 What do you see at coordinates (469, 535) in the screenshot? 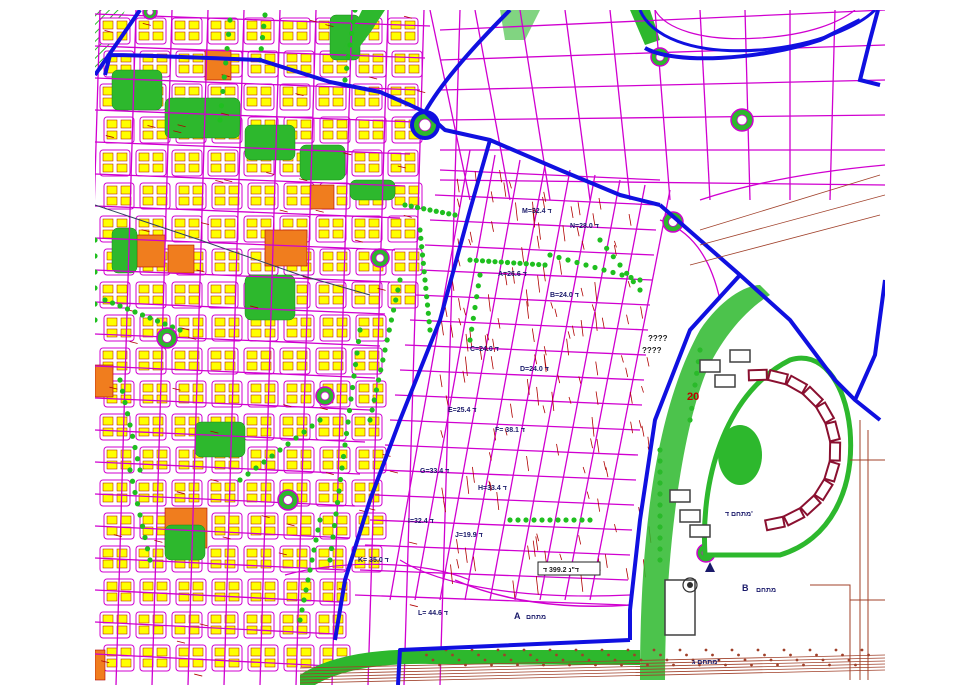
I see `zone-label-j: J=19.9 ד` at bounding box center [469, 535].